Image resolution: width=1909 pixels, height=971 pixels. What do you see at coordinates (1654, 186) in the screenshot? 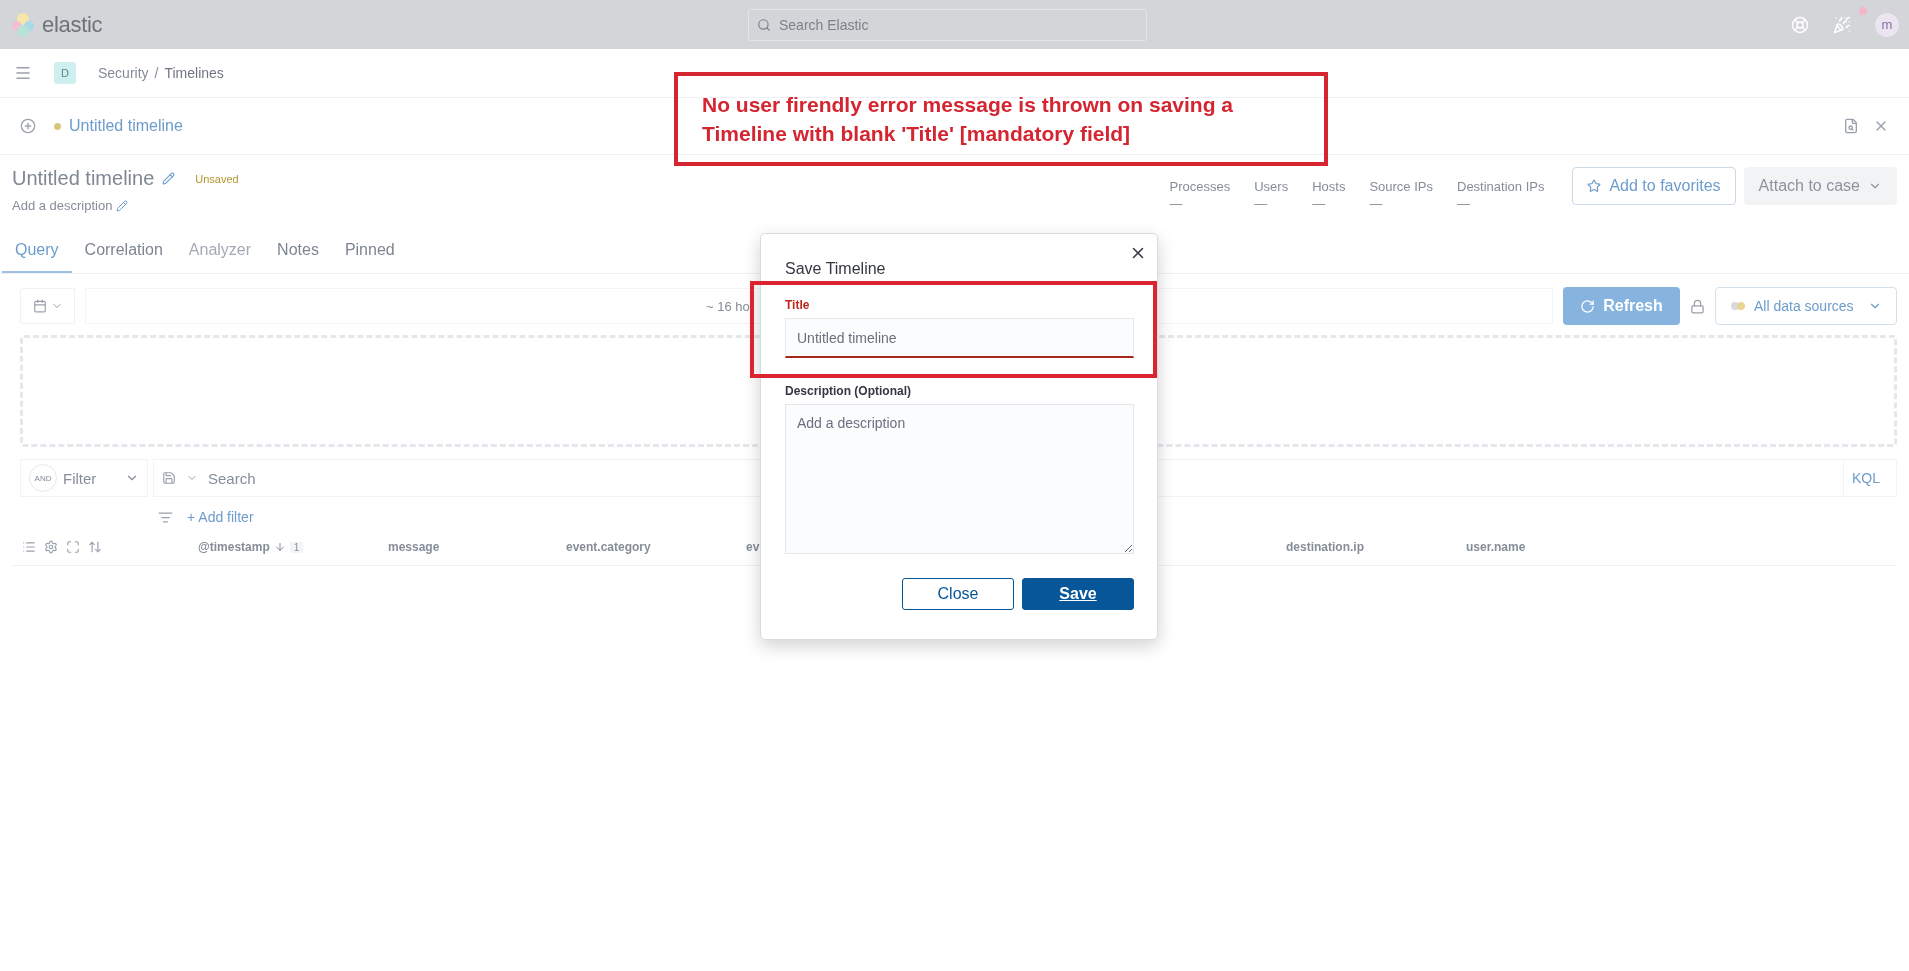
I see `favorite-button: Add to favorites` at bounding box center [1654, 186].